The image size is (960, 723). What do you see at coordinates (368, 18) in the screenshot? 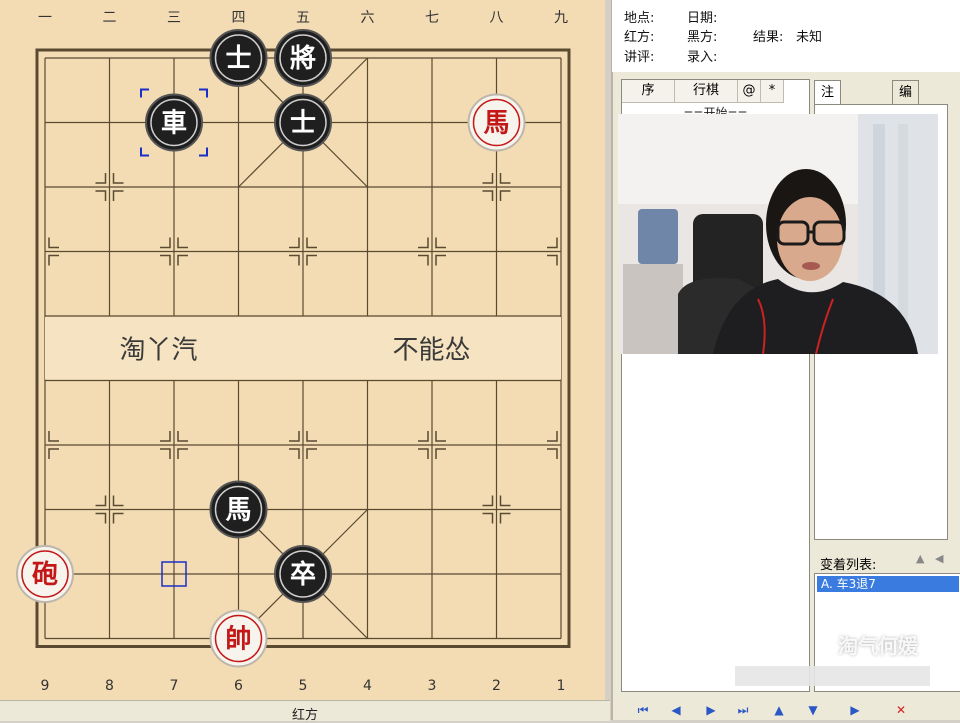
I see `file-number-top: 六` at bounding box center [368, 18].